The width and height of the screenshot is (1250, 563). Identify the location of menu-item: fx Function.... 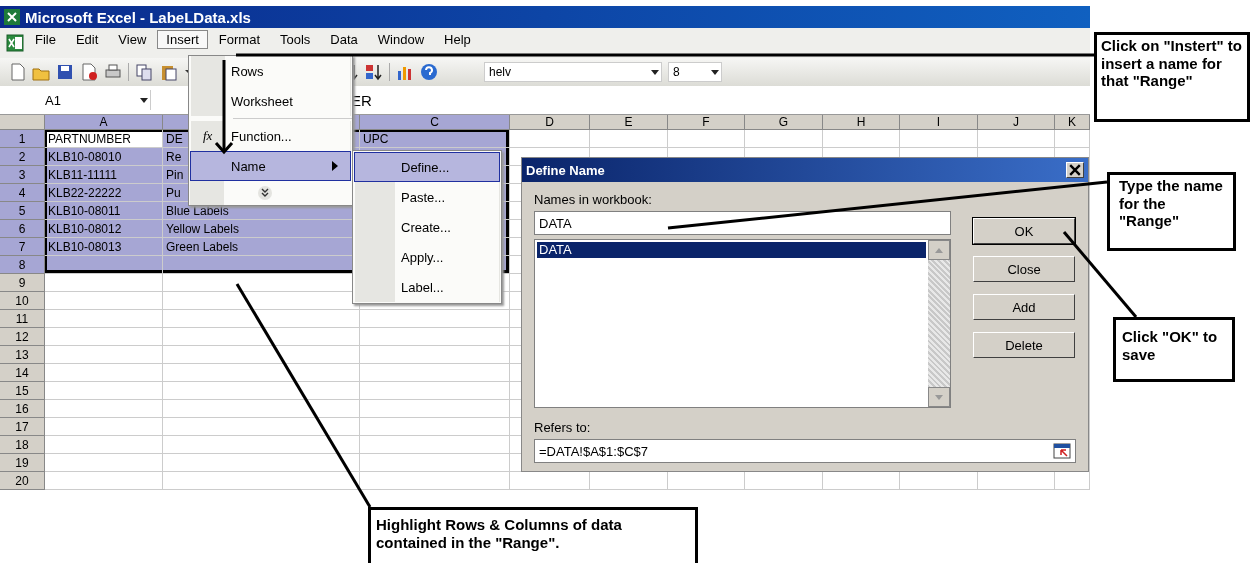
(270, 136).